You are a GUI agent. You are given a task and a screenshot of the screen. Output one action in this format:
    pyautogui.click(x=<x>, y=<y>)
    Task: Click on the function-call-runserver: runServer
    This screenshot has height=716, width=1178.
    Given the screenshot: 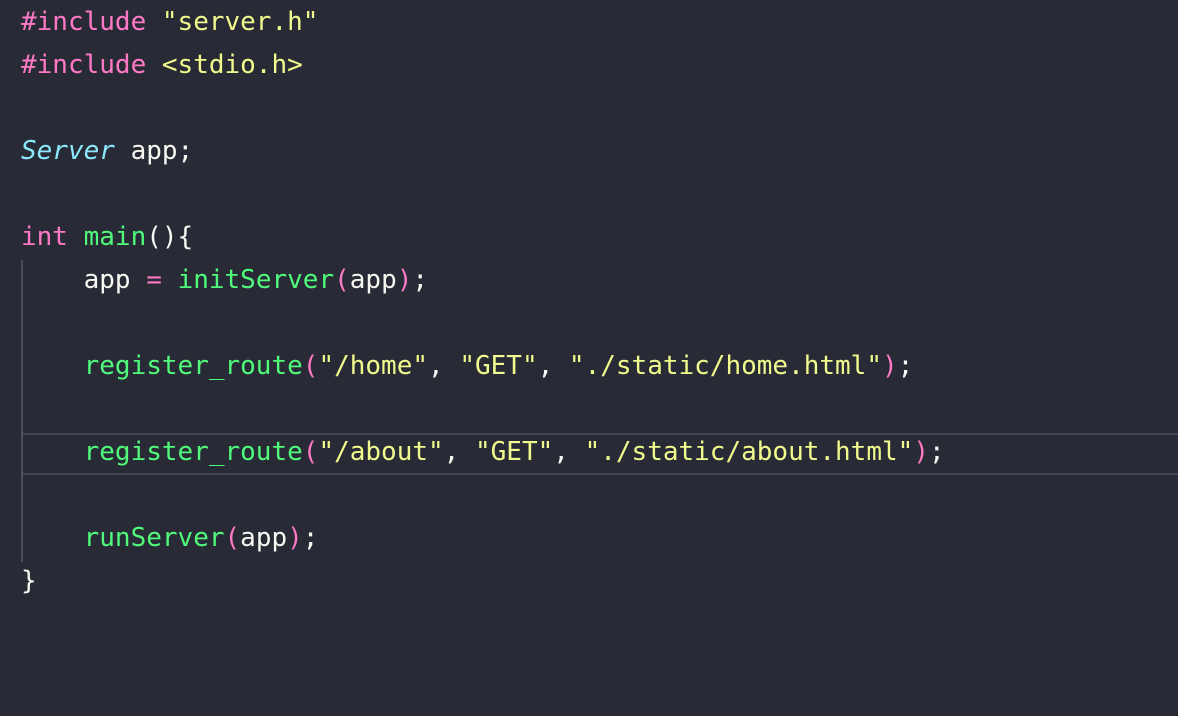 What is the action you would take?
    pyautogui.click(x=154, y=538)
    